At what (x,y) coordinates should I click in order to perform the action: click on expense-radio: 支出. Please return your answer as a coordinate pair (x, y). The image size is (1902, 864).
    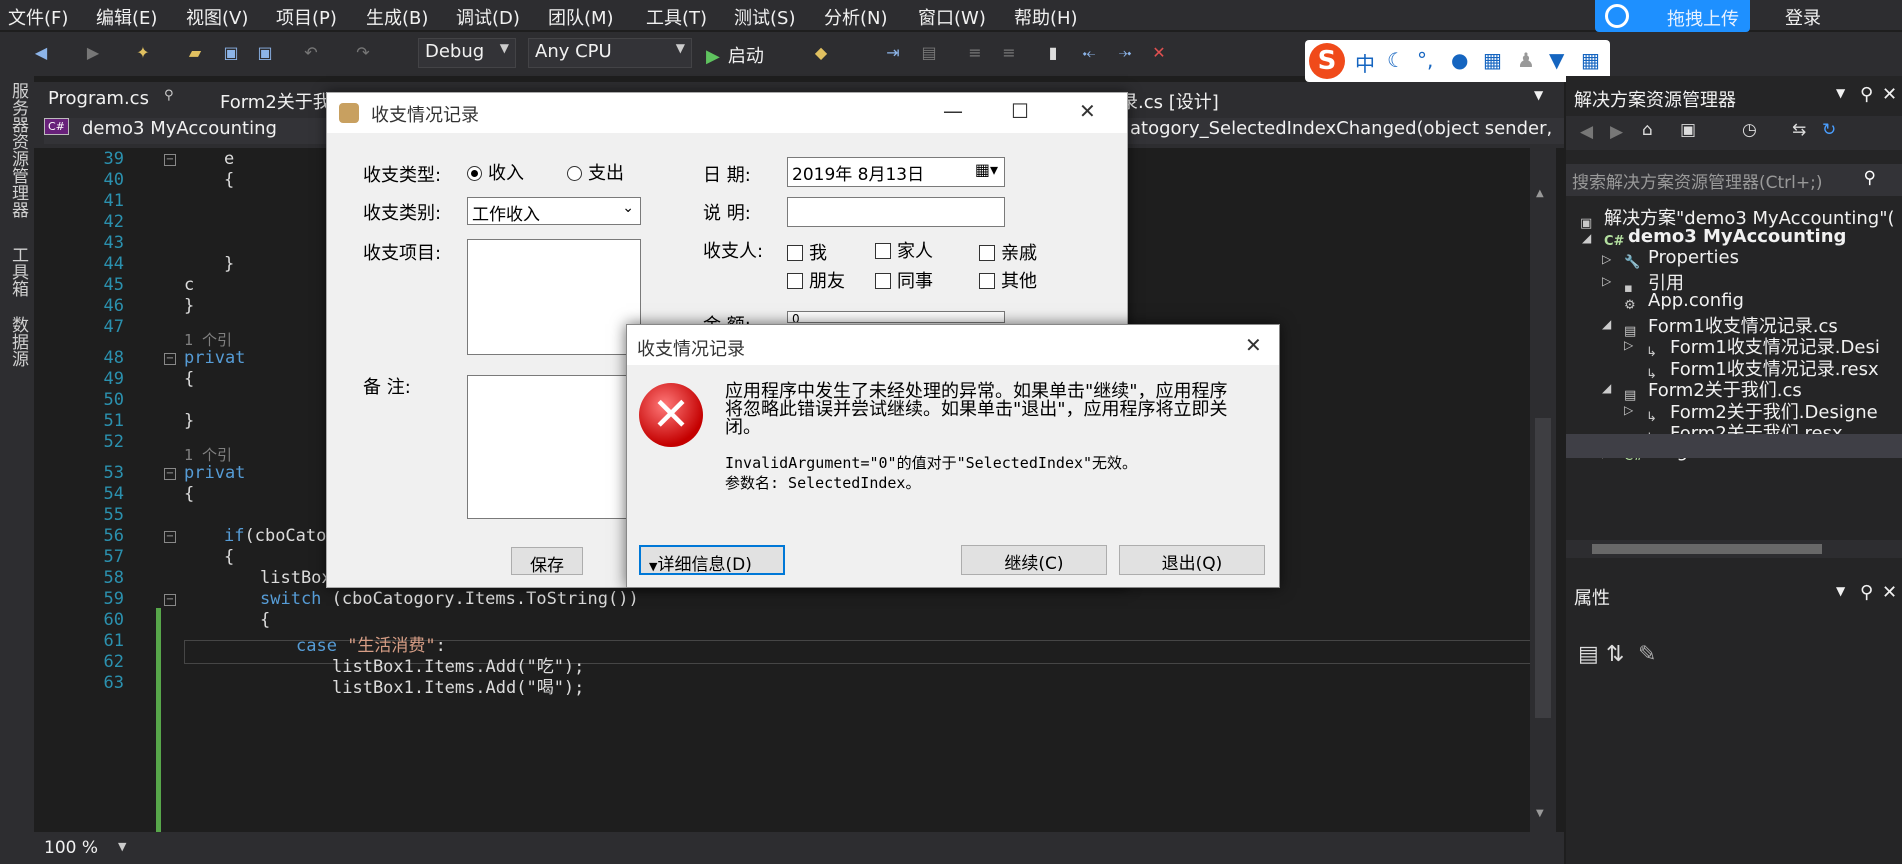
    Looking at the image, I should click on (595, 172).